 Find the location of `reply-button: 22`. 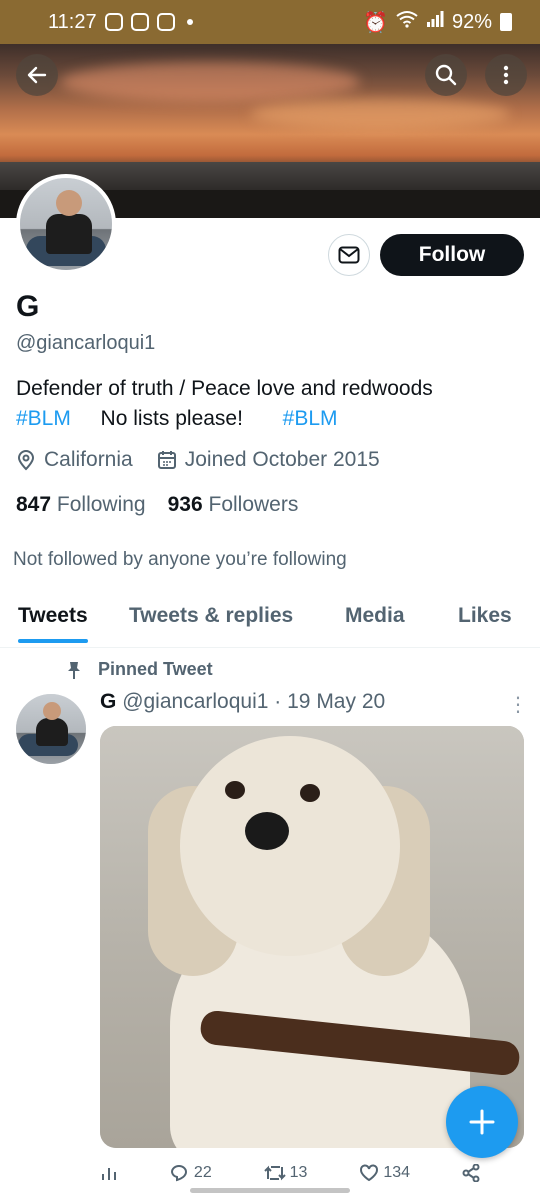

reply-button: 22 is located at coordinates (191, 1173).